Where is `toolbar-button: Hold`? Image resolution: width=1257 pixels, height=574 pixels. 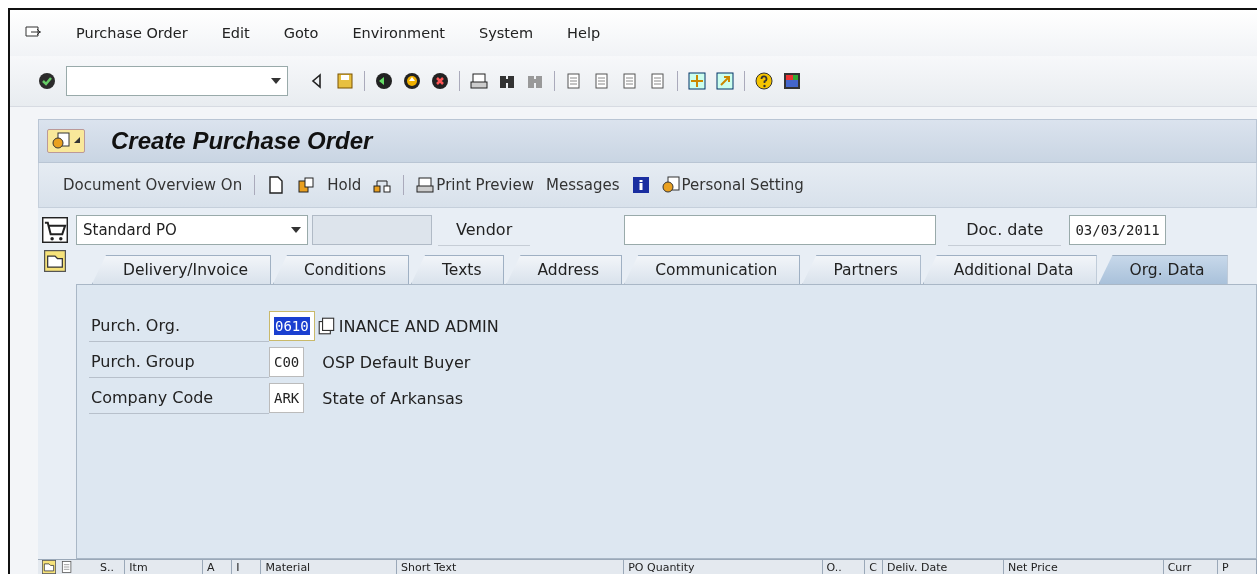 toolbar-button: Hold is located at coordinates (344, 185).